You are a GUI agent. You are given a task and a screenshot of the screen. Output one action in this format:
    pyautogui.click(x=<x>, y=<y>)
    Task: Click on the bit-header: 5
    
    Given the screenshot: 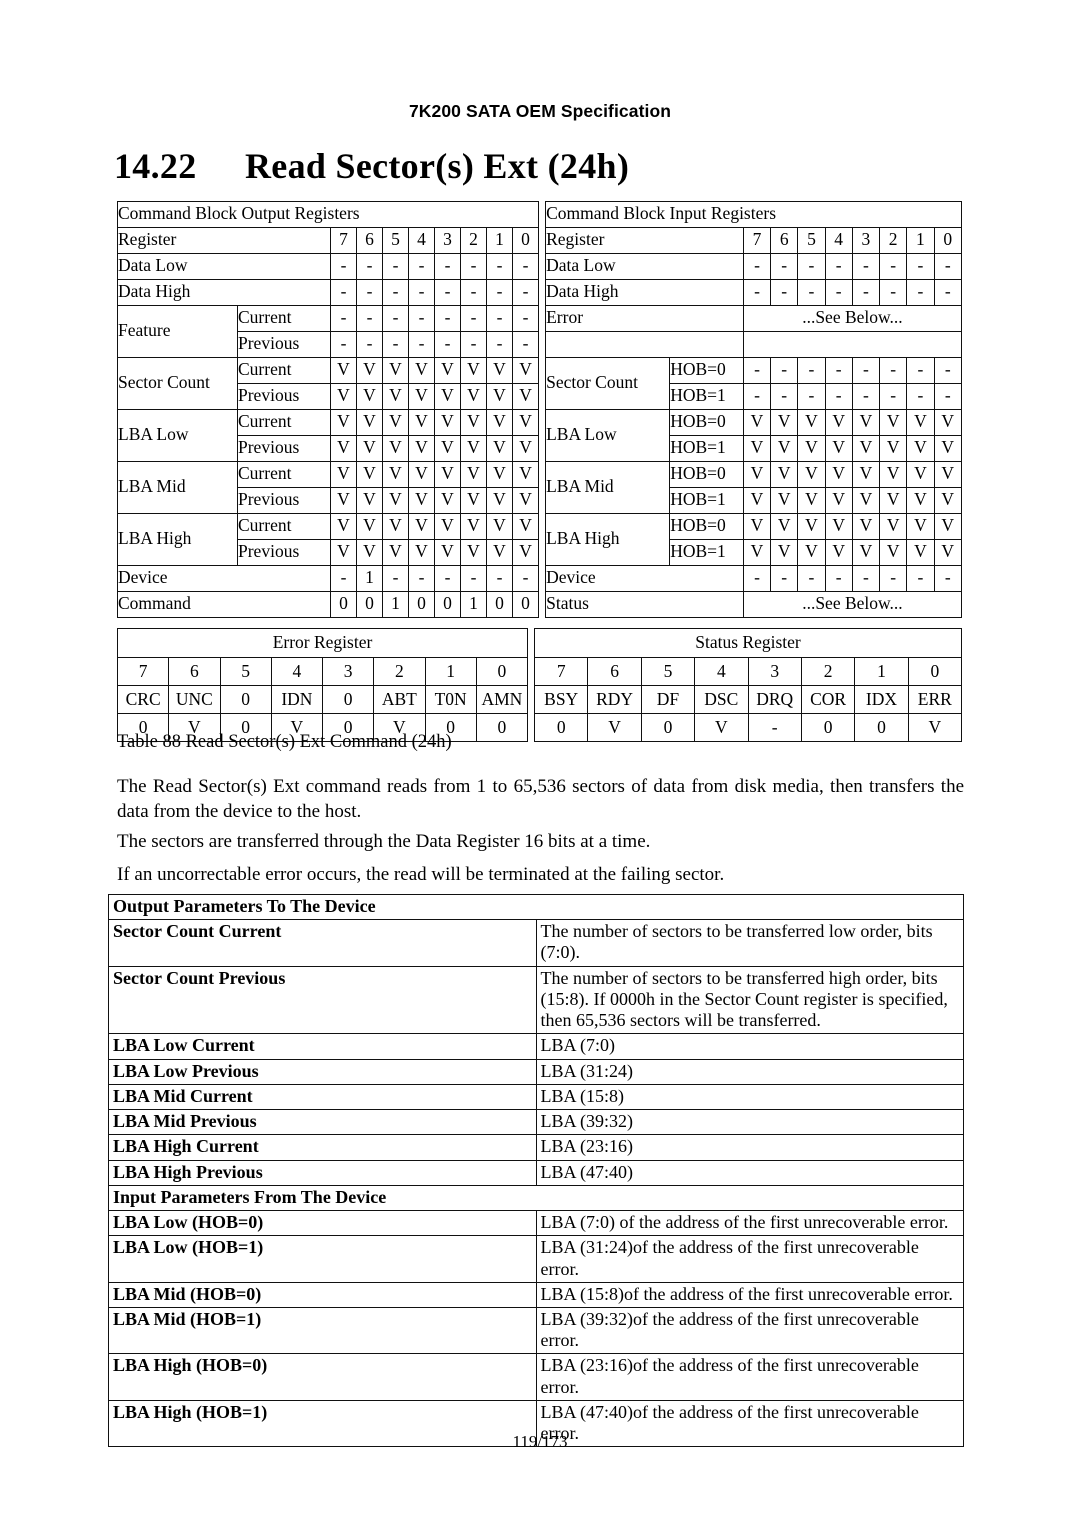 What is the action you would take?
    pyautogui.click(x=811, y=240)
    